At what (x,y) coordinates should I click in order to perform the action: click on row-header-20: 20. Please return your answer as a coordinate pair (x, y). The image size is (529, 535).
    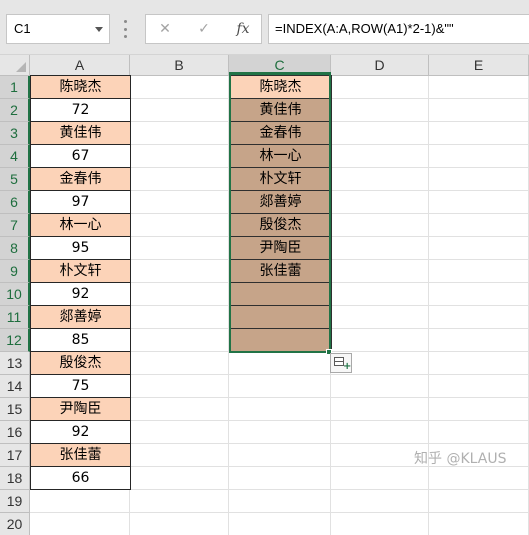
    Looking at the image, I should click on (15, 524).